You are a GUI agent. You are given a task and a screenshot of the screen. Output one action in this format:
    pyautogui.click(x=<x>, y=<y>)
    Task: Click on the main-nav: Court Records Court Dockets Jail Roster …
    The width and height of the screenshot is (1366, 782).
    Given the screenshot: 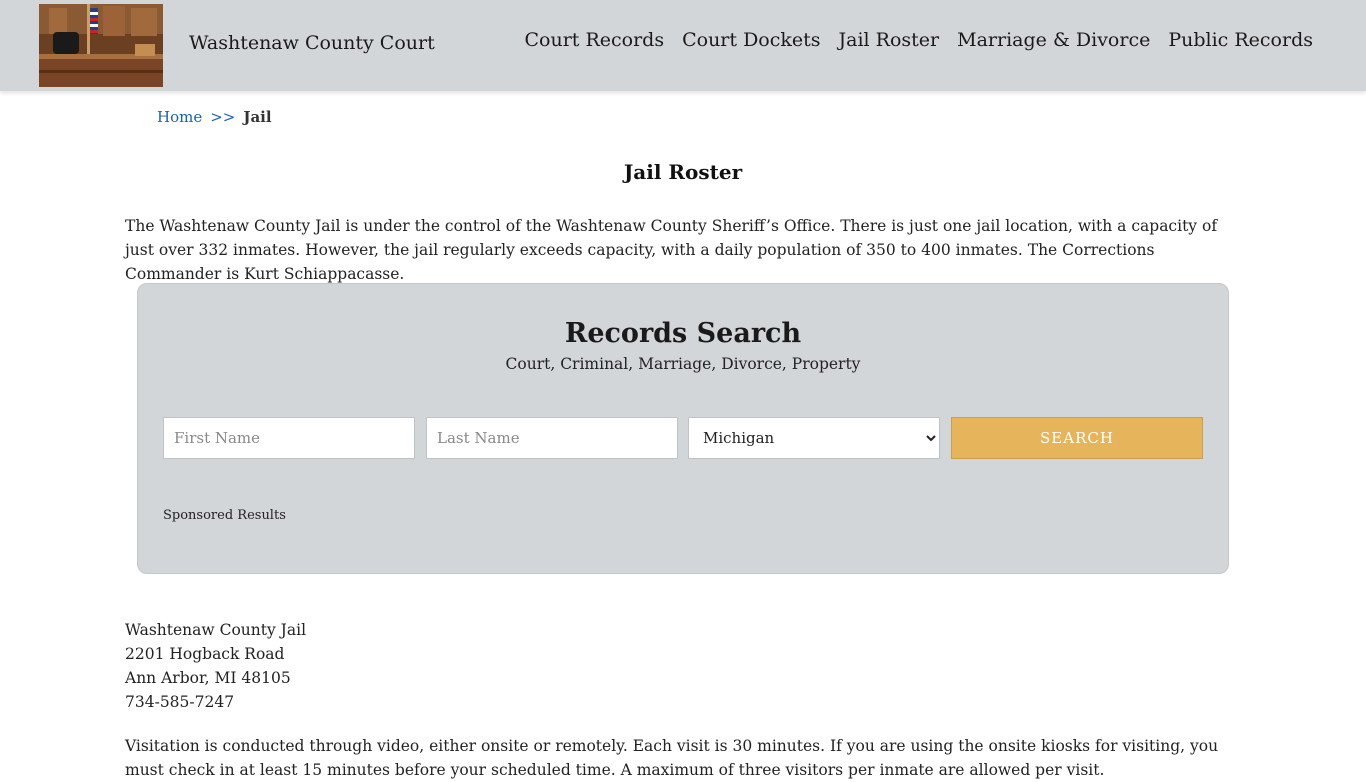 What is the action you would take?
    pyautogui.click(x=918, y=40)
    